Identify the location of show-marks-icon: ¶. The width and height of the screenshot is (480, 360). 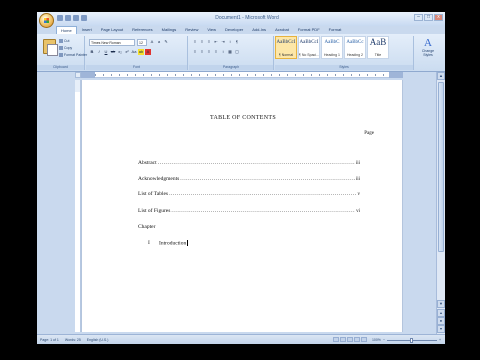
(237, 42).